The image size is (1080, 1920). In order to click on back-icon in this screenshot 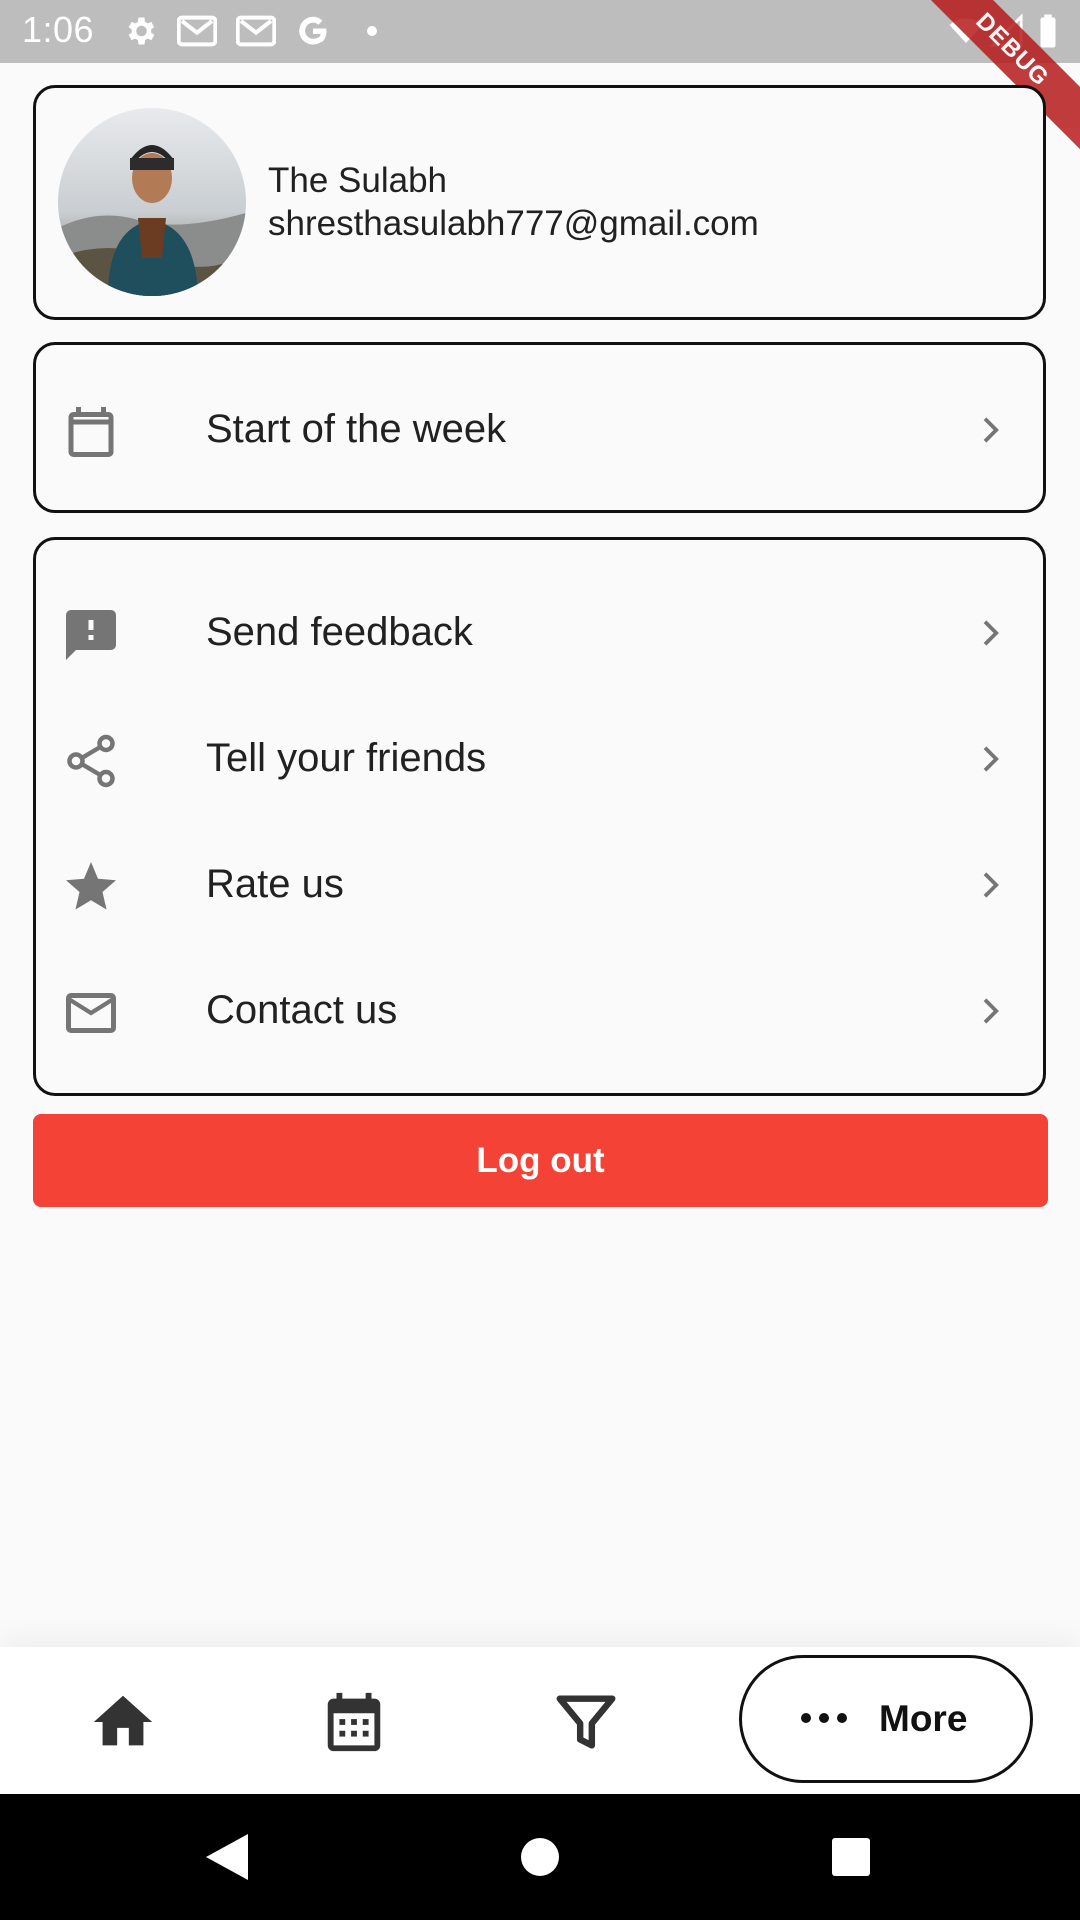, I will do `click(227, 1857)`.